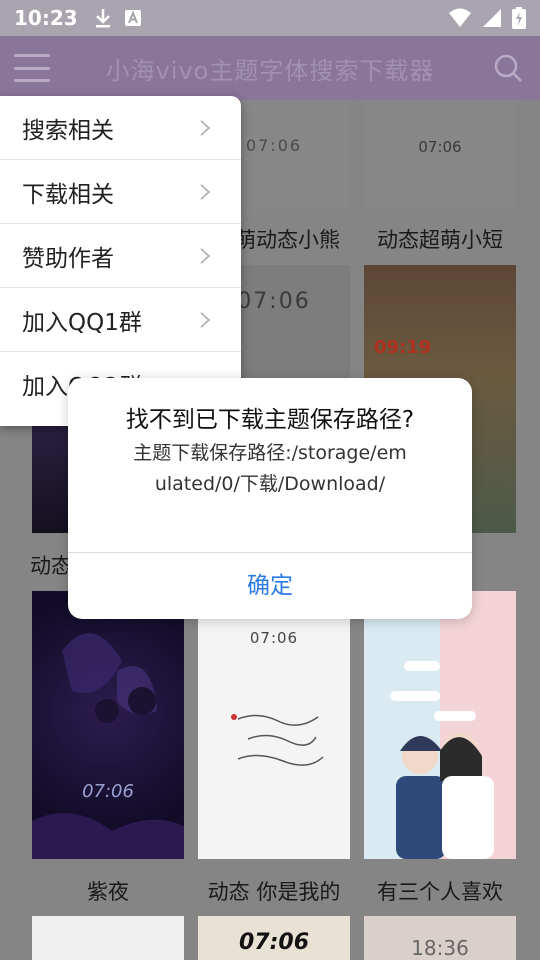 The height and width of the screenshot is (960, 540). Describe the element at coordinates (120, 192) in the screenshot. I see `menu-item-download: 下载相关` at that location.